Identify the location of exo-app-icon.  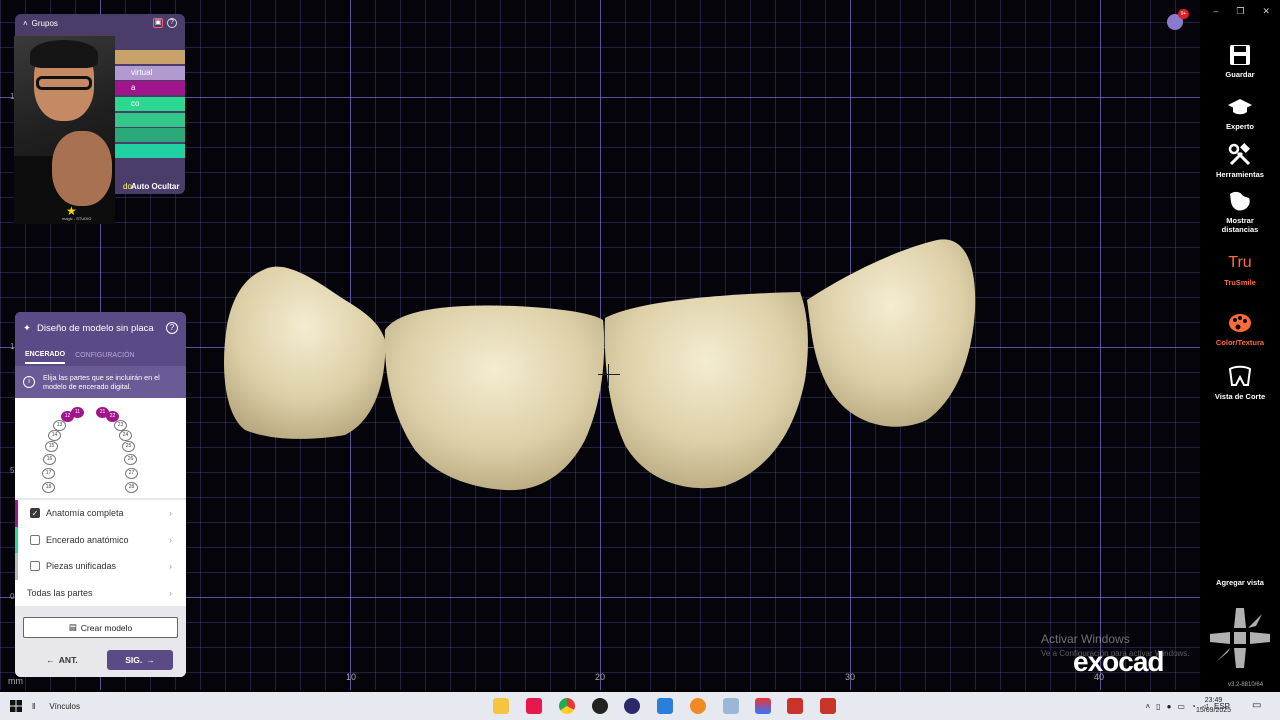
(795, 706).